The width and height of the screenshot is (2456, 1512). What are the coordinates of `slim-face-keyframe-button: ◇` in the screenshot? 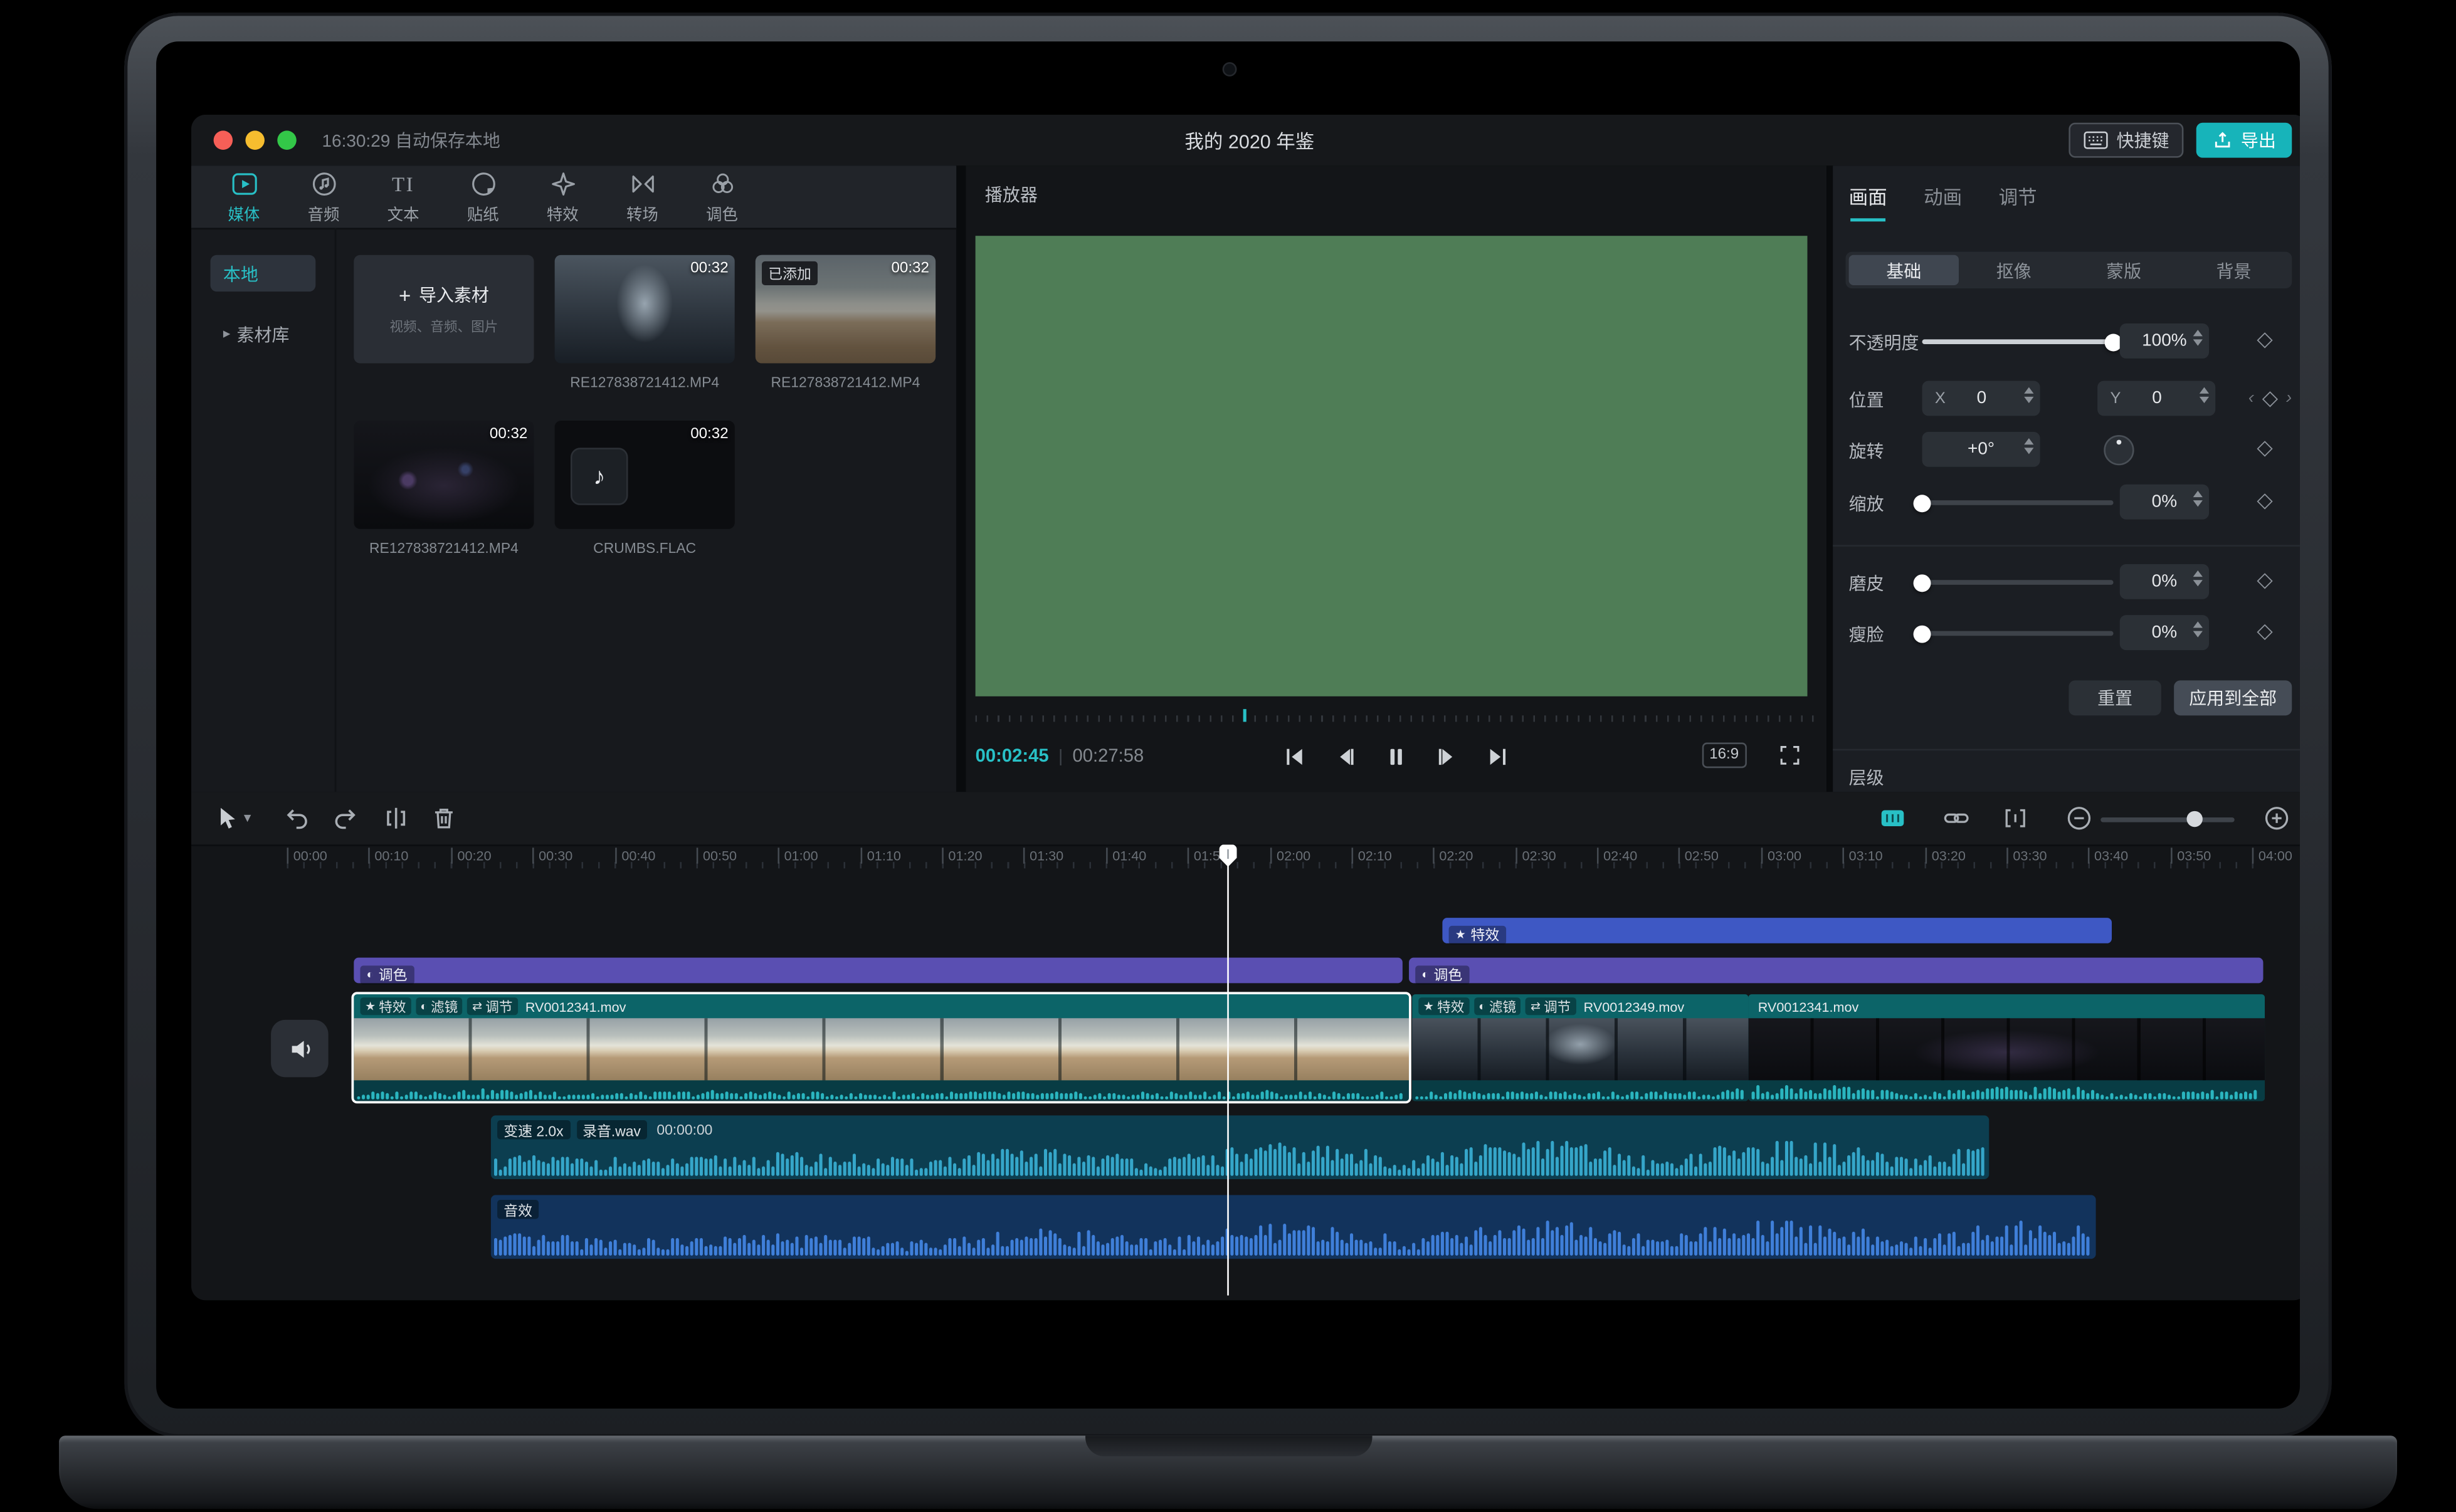 It's located at (2265, 631).